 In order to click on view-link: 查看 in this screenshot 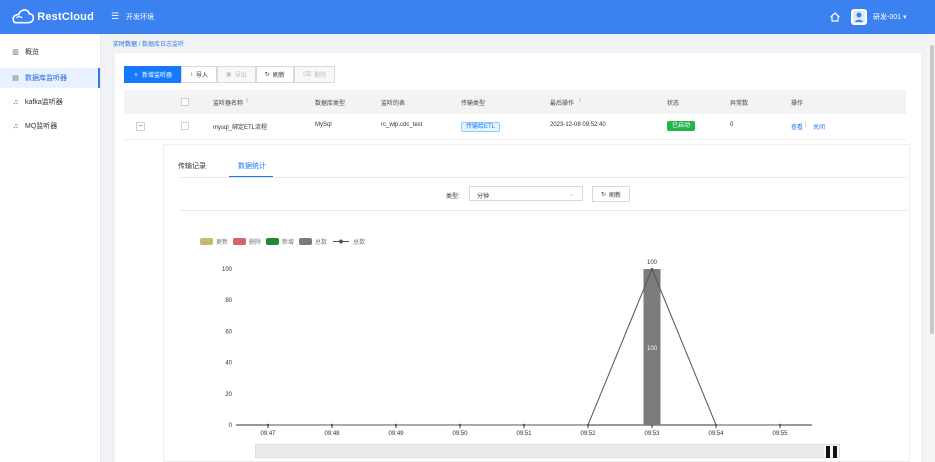, I will do `click(797, 126)`.